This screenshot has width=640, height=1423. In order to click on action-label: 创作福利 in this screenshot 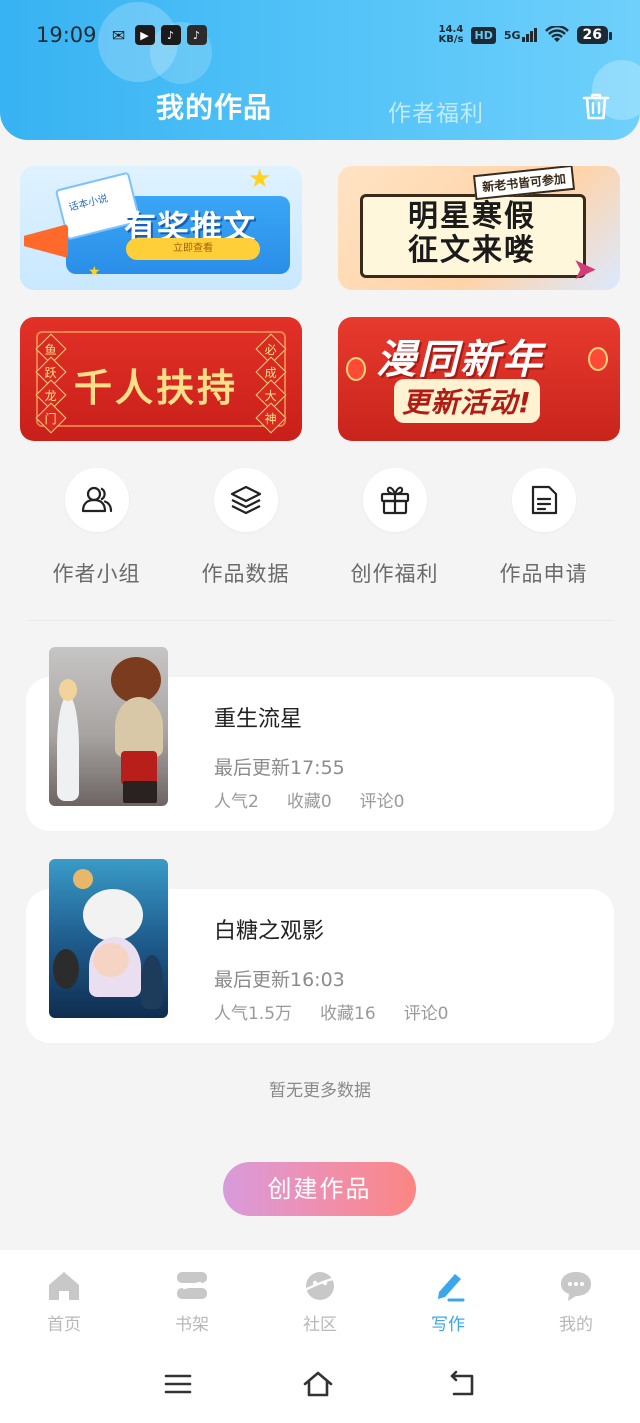, I will do `click(394, 574)`.